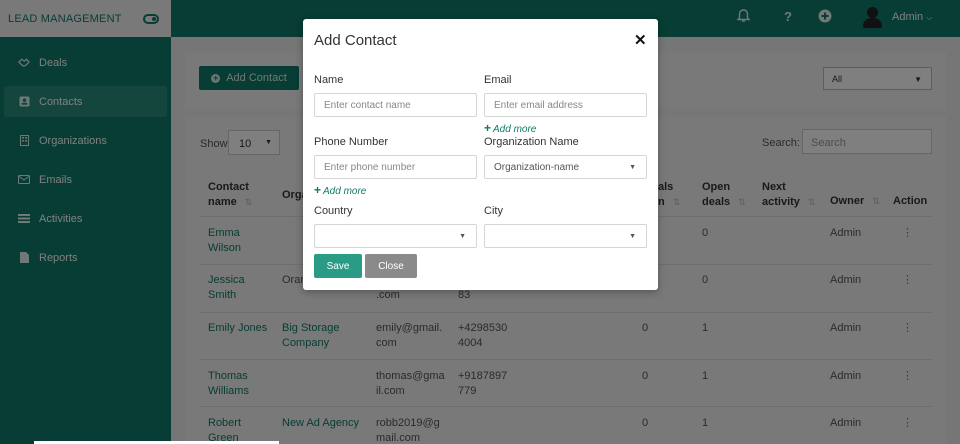  Describe the element at coordinates (395, 105) in the screenshot. I see `name-input: Enter contact name` at that location.